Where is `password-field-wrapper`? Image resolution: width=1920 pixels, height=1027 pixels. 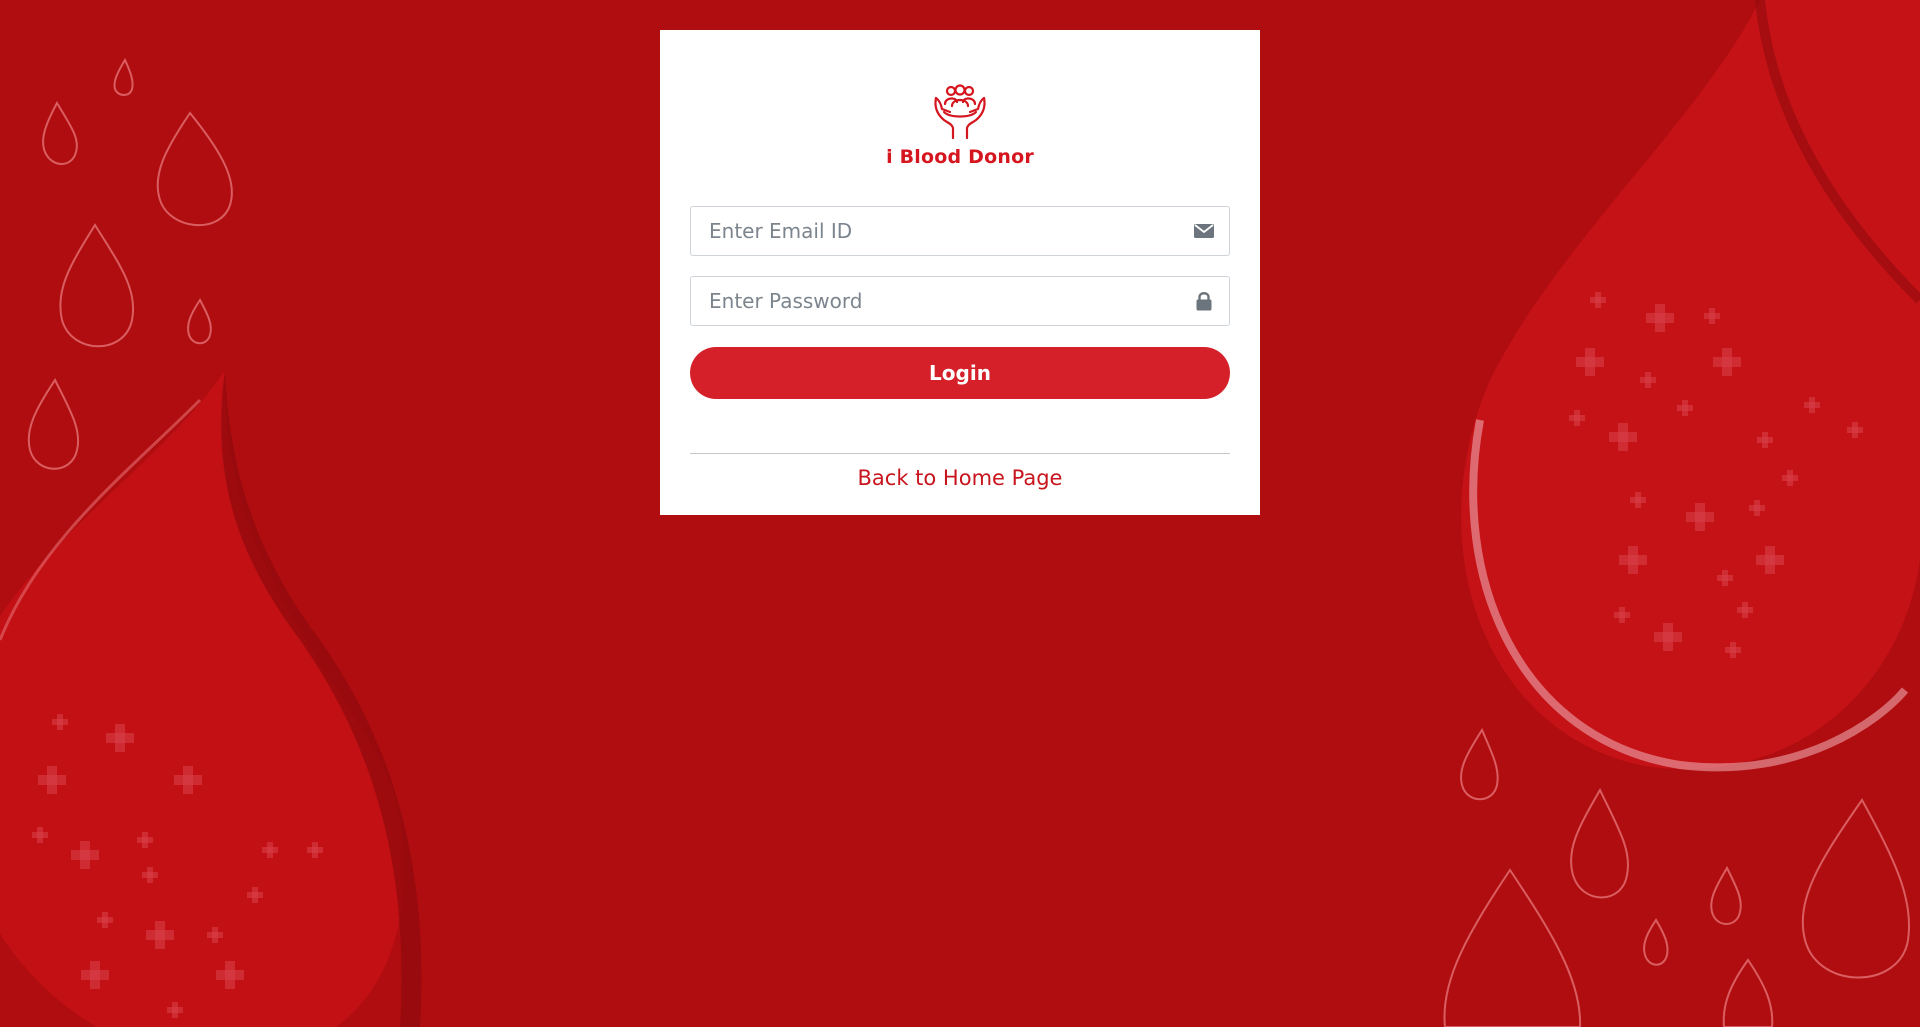
password-field-wrapper is located at coordinates (960, 301).